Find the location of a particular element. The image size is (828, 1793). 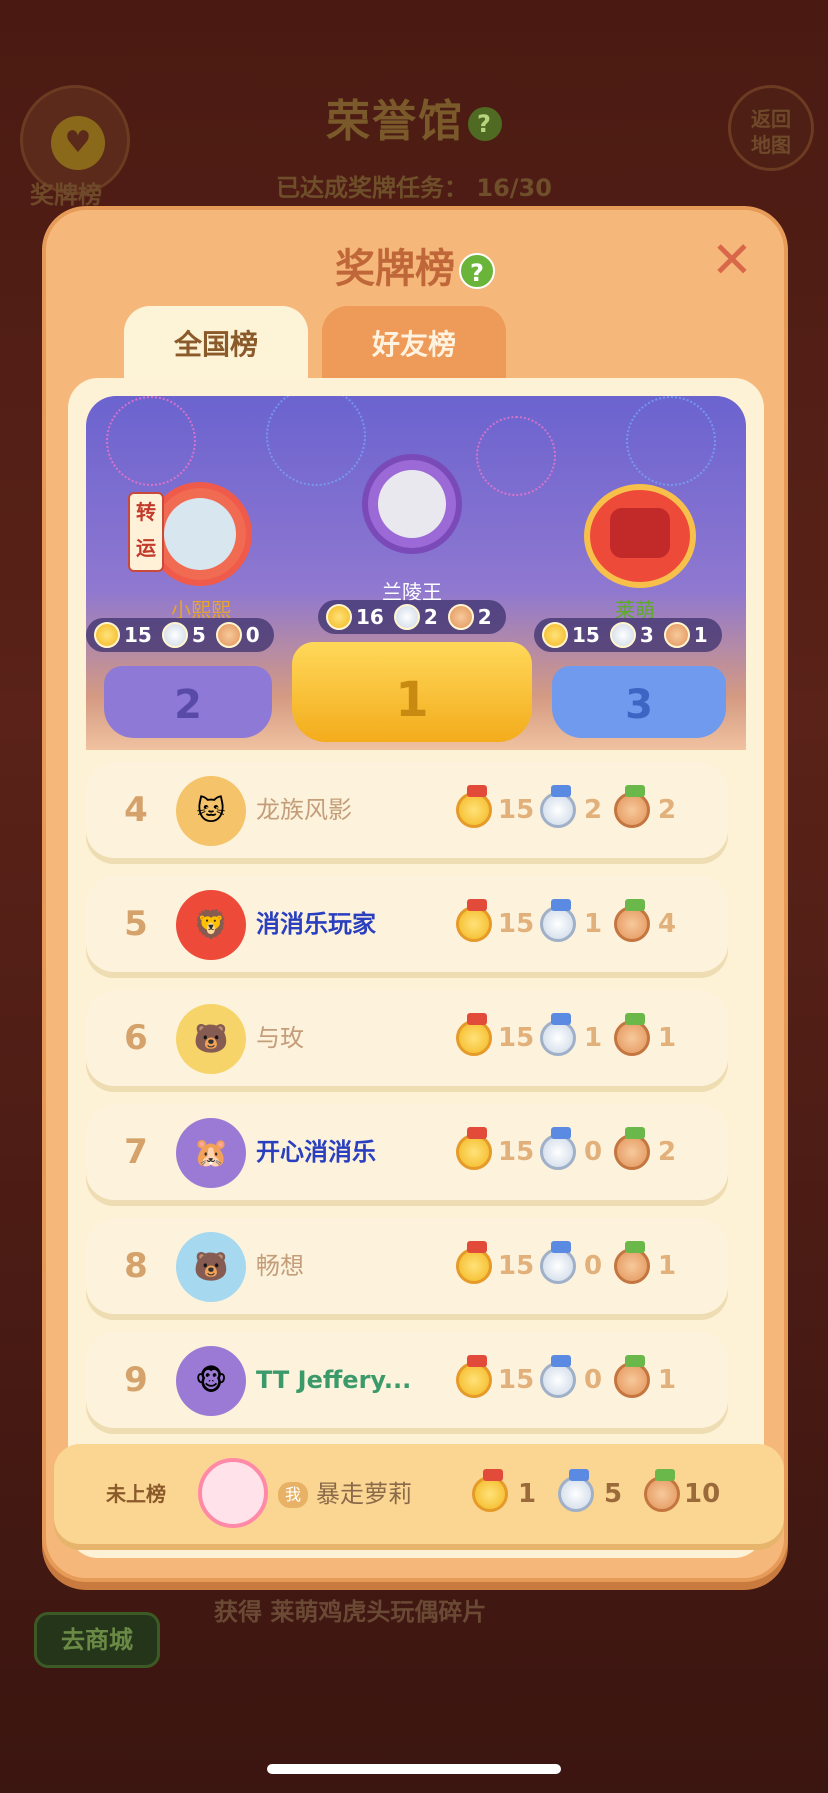

second-place-medals: 15 5 0 is located at coordinates (180, 635).